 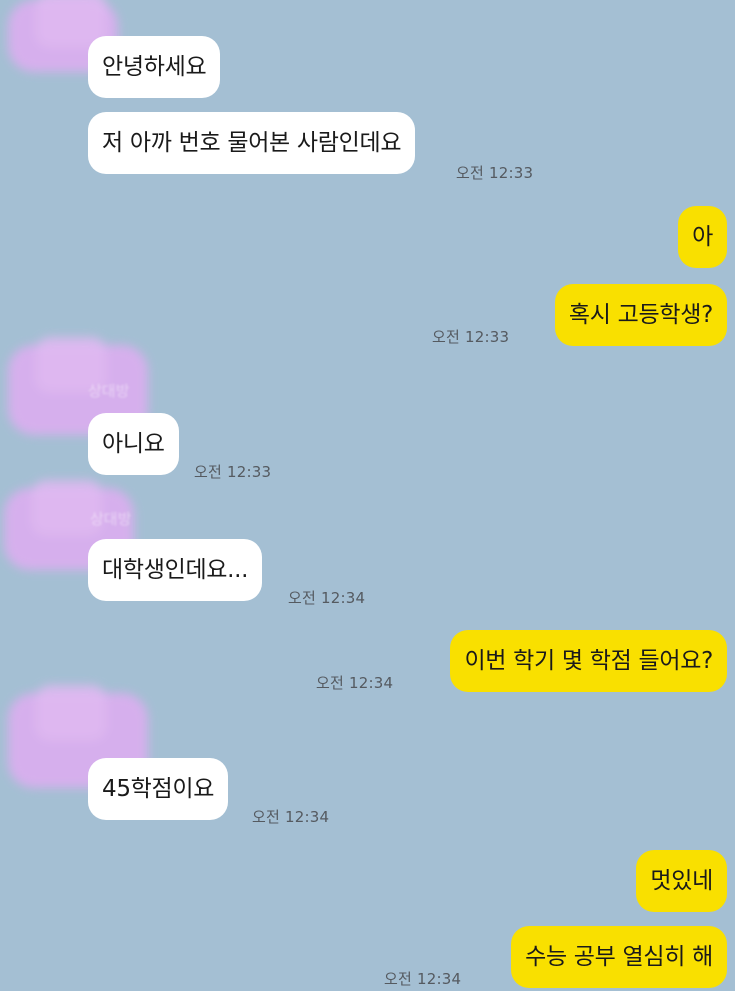 I want to click on message-bubble: 혹시 고등학생?, so click(x=640, y=315).